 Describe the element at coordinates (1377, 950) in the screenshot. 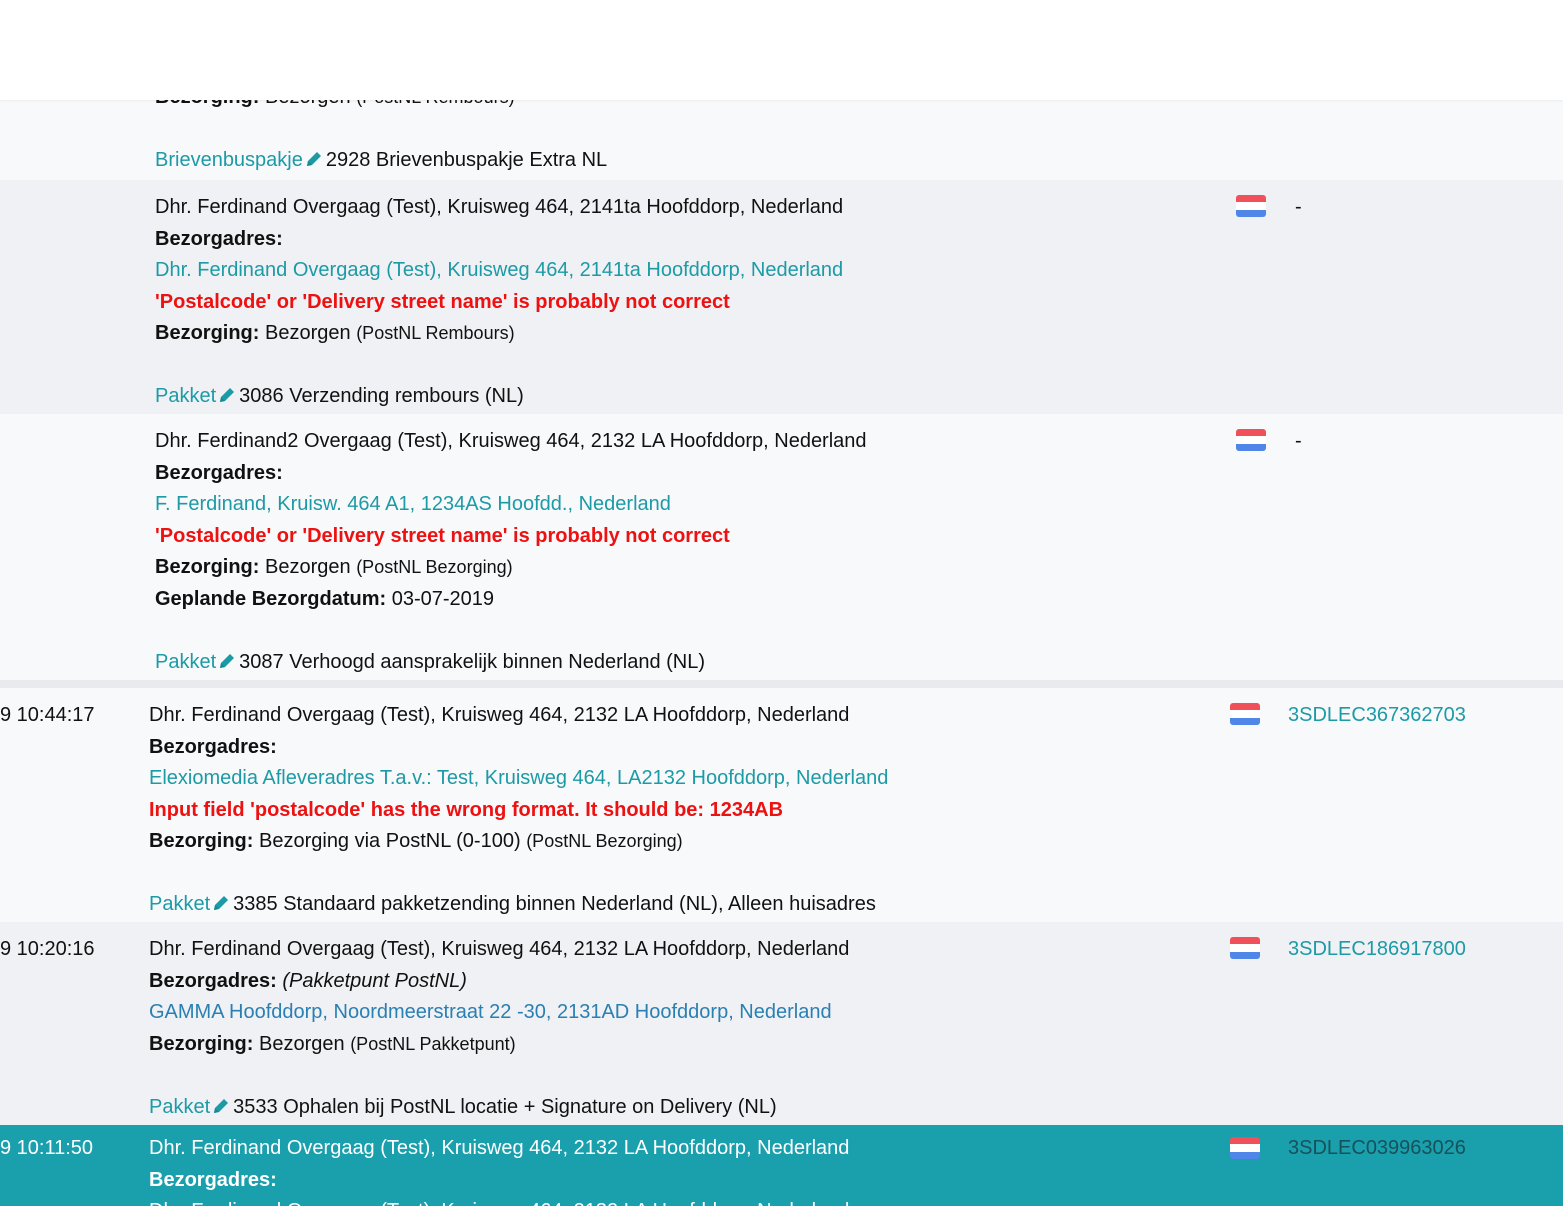

I see `tracking-code-link: 3SDLEC186917800` at that location.